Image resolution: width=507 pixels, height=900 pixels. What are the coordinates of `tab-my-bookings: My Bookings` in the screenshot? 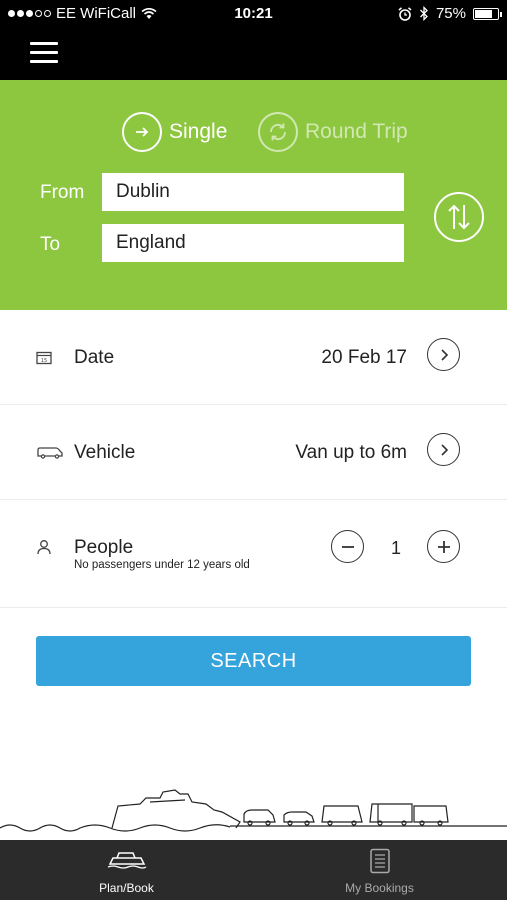 It's located at (379, 870).